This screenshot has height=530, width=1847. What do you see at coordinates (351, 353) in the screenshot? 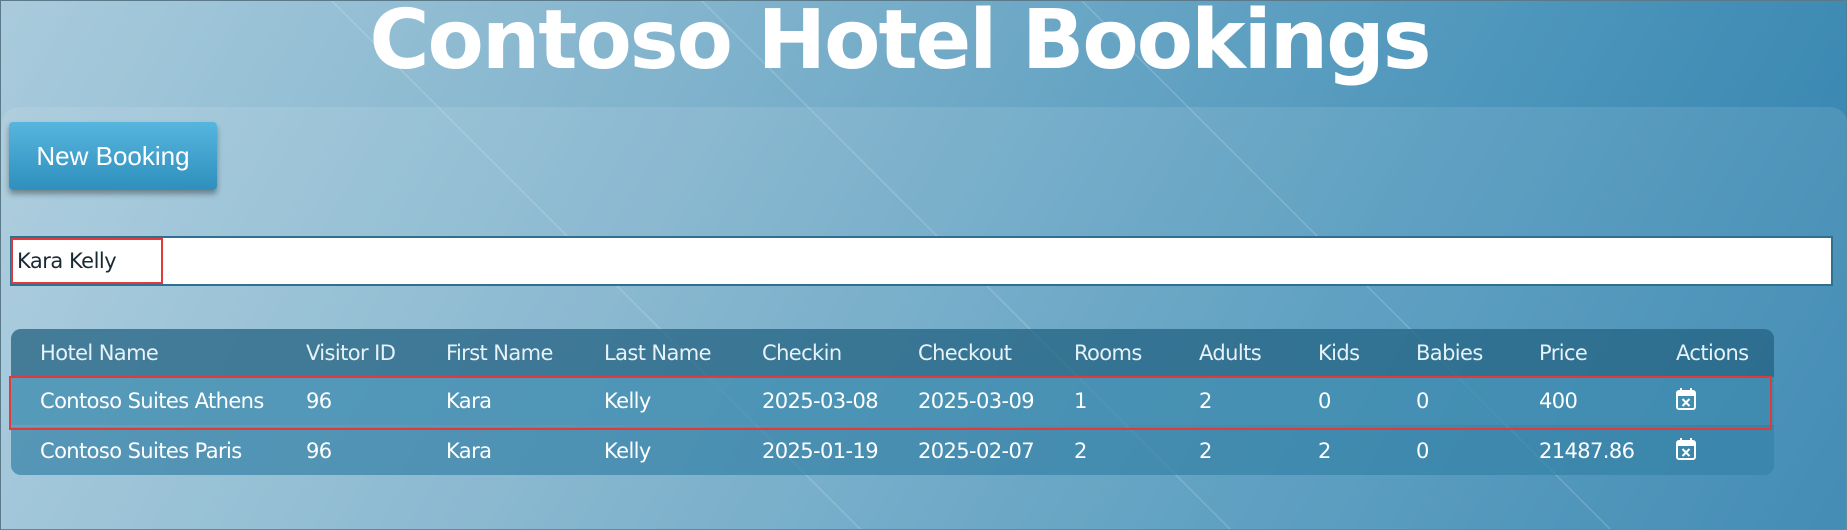
I see `column-header-visitor-id: Visitor ID` at bounding box center [351, 353].